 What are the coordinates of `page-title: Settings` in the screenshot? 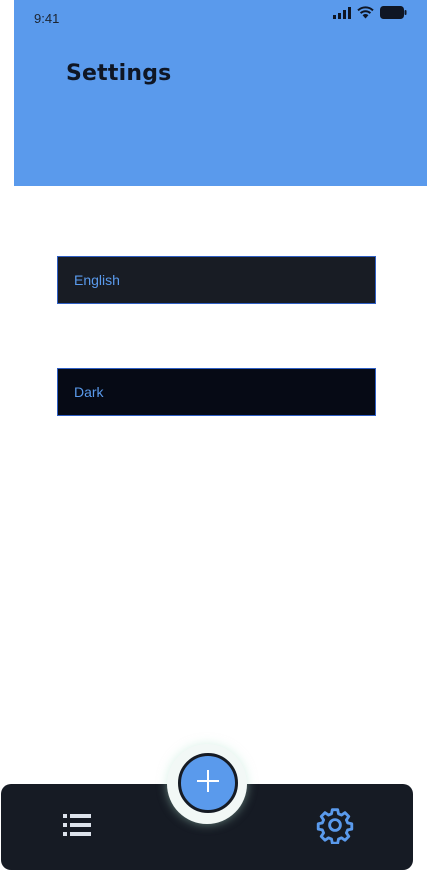 It's located at (119, 73).